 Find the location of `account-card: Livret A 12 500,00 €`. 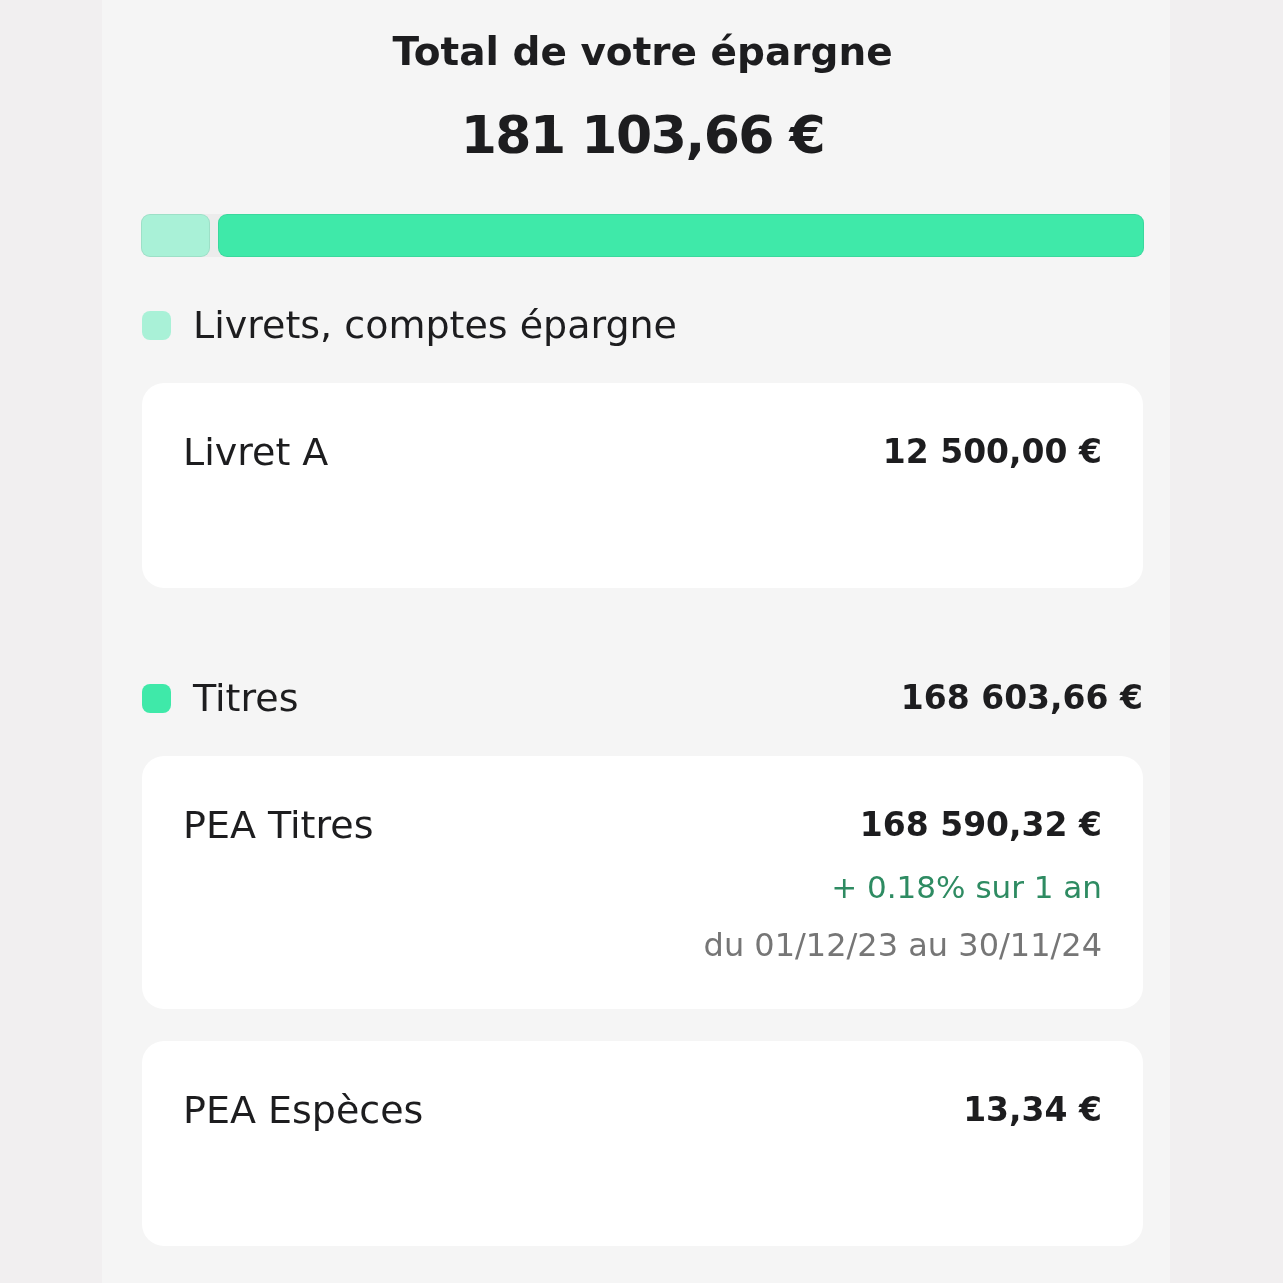

account-card: Livret A 12 500,00 € is located at coordinates (642, 485).